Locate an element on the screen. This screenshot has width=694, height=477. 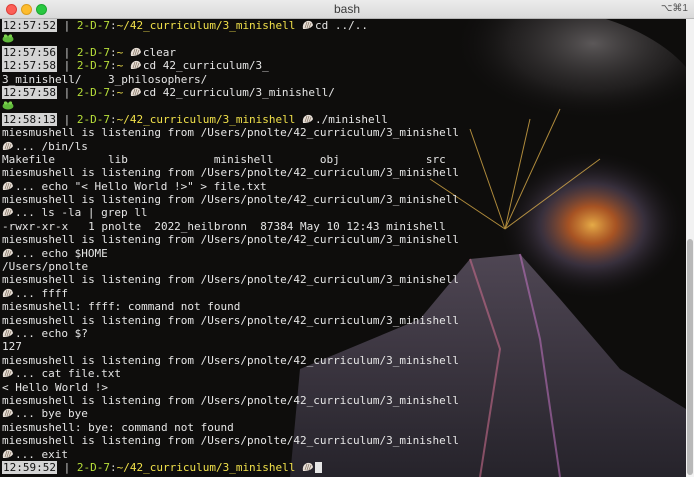
minishell-command: ... bye bye is located at coordinates (51, 414).